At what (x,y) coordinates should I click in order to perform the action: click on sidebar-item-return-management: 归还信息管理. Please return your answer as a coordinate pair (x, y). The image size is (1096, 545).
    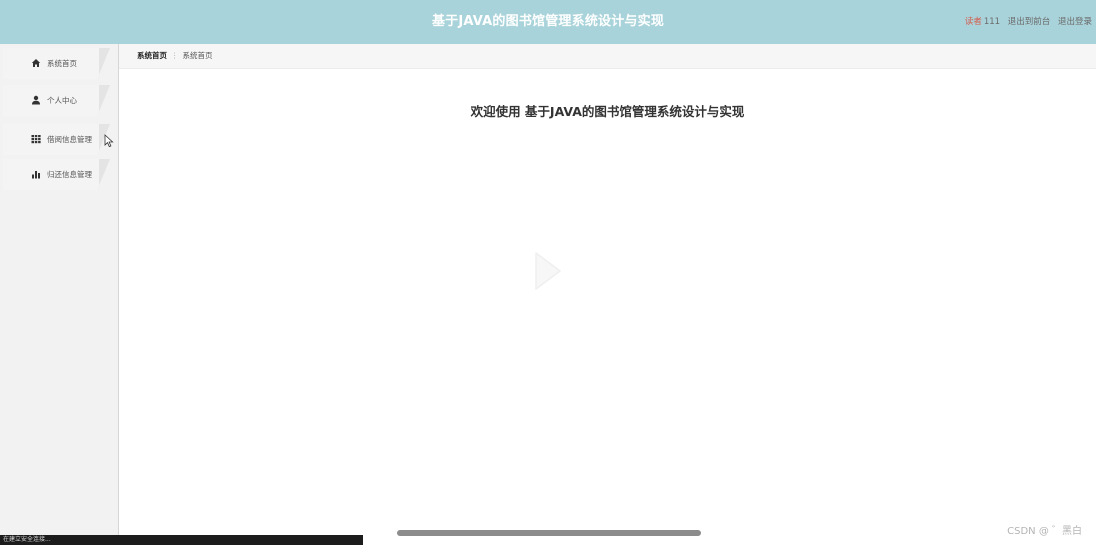
    Looking at the image, I should click on (56, 174).